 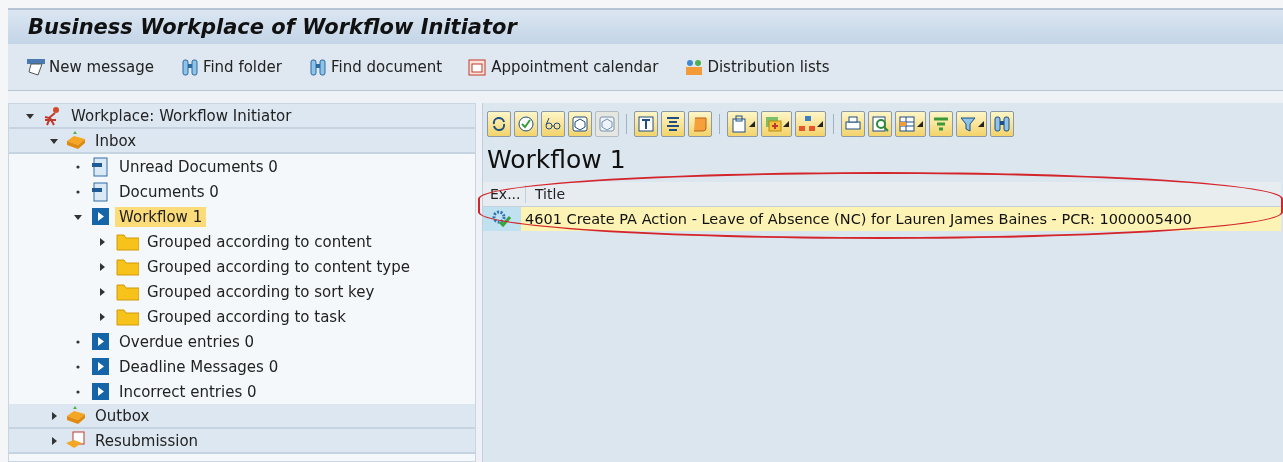 I want to click on find-icon, so click(x=880, y=124).